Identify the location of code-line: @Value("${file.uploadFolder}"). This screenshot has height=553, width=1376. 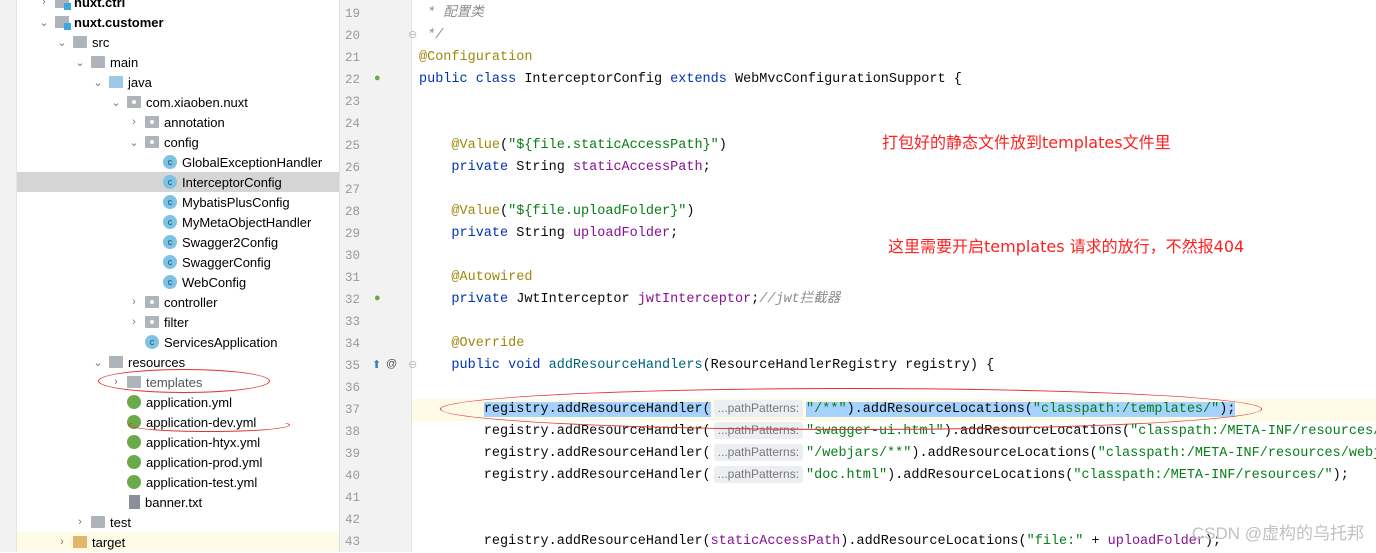
(556, 212).